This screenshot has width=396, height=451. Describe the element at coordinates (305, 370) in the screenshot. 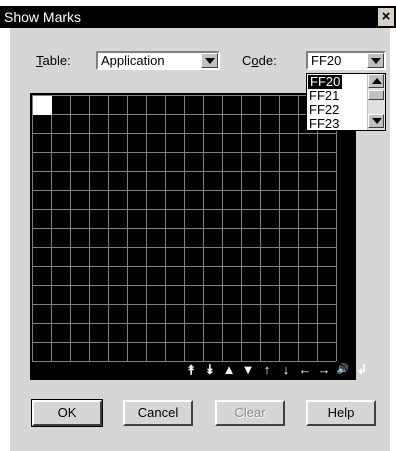

I see `arrow-left-icon: ←` at that location.